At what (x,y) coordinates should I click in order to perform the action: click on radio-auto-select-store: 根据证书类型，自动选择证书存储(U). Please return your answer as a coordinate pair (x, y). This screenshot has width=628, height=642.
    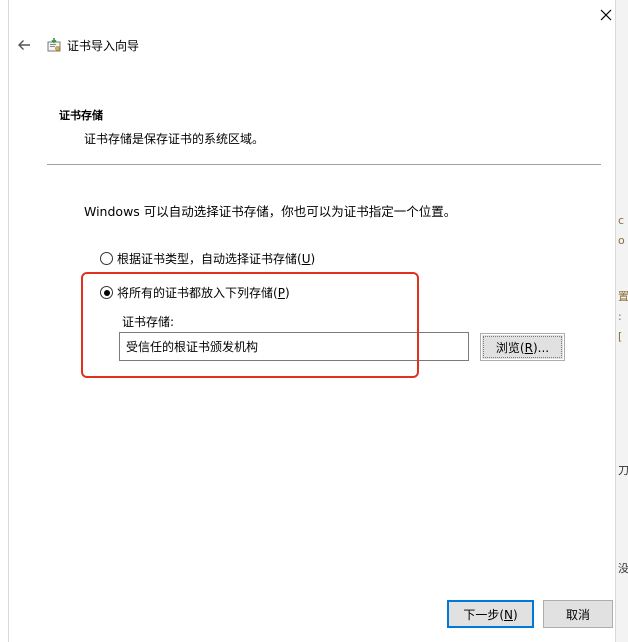
    Looking at the image, I should click on (207, 258).